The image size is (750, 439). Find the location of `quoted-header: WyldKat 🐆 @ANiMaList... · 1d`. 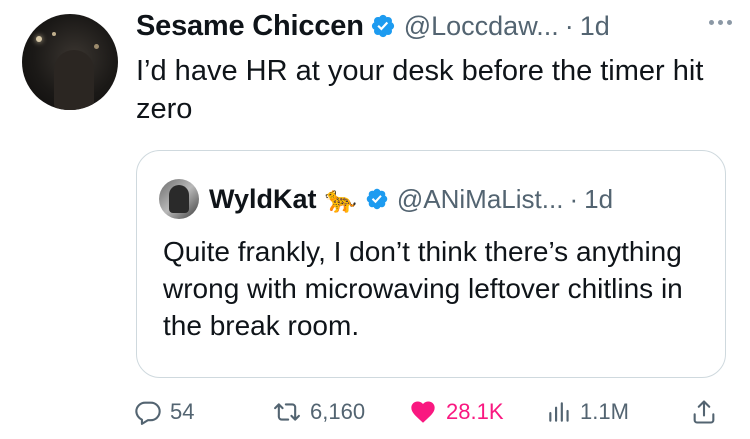

quoted-header: WyldKat 🐆 @ANiMaList... · 1d is located at coordinates (386, 199).